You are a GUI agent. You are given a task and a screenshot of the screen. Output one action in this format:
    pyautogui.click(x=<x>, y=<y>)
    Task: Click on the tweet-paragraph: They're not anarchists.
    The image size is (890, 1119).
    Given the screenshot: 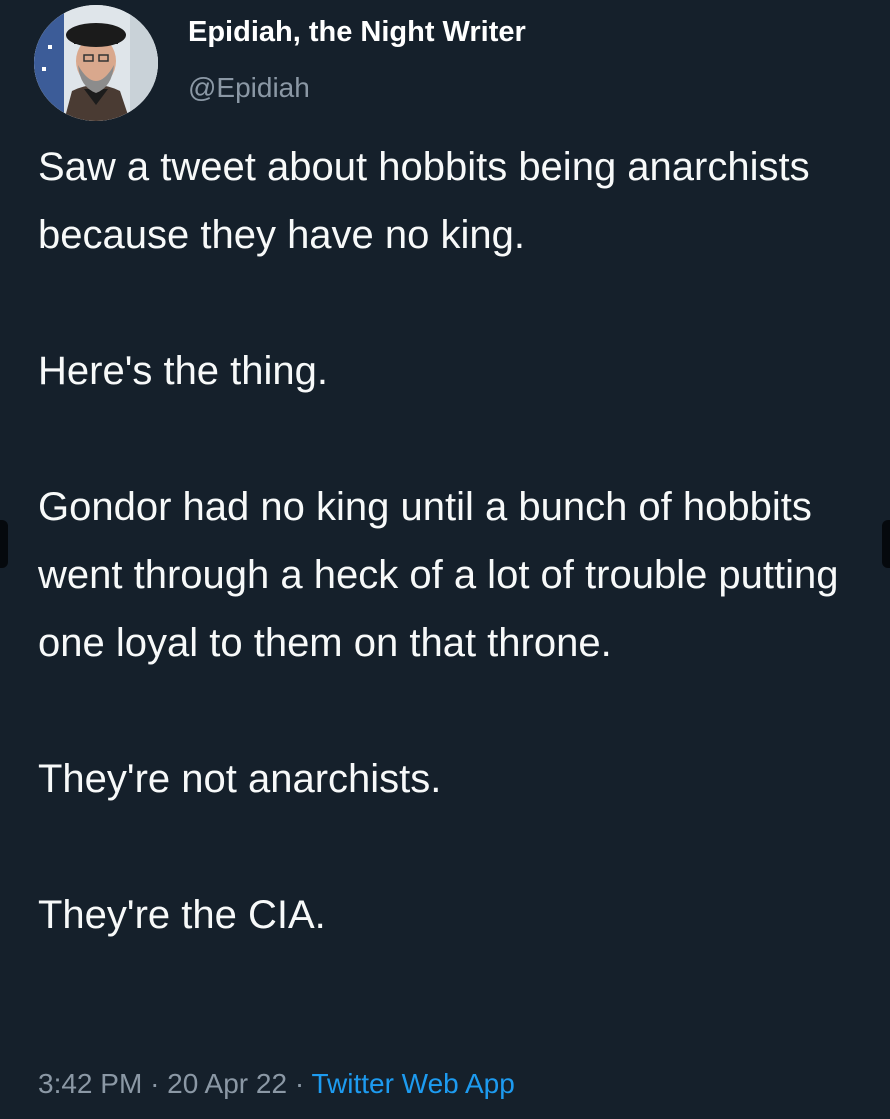 What is the action you would take?
    pyautogui.click(x=240, y=779)
    